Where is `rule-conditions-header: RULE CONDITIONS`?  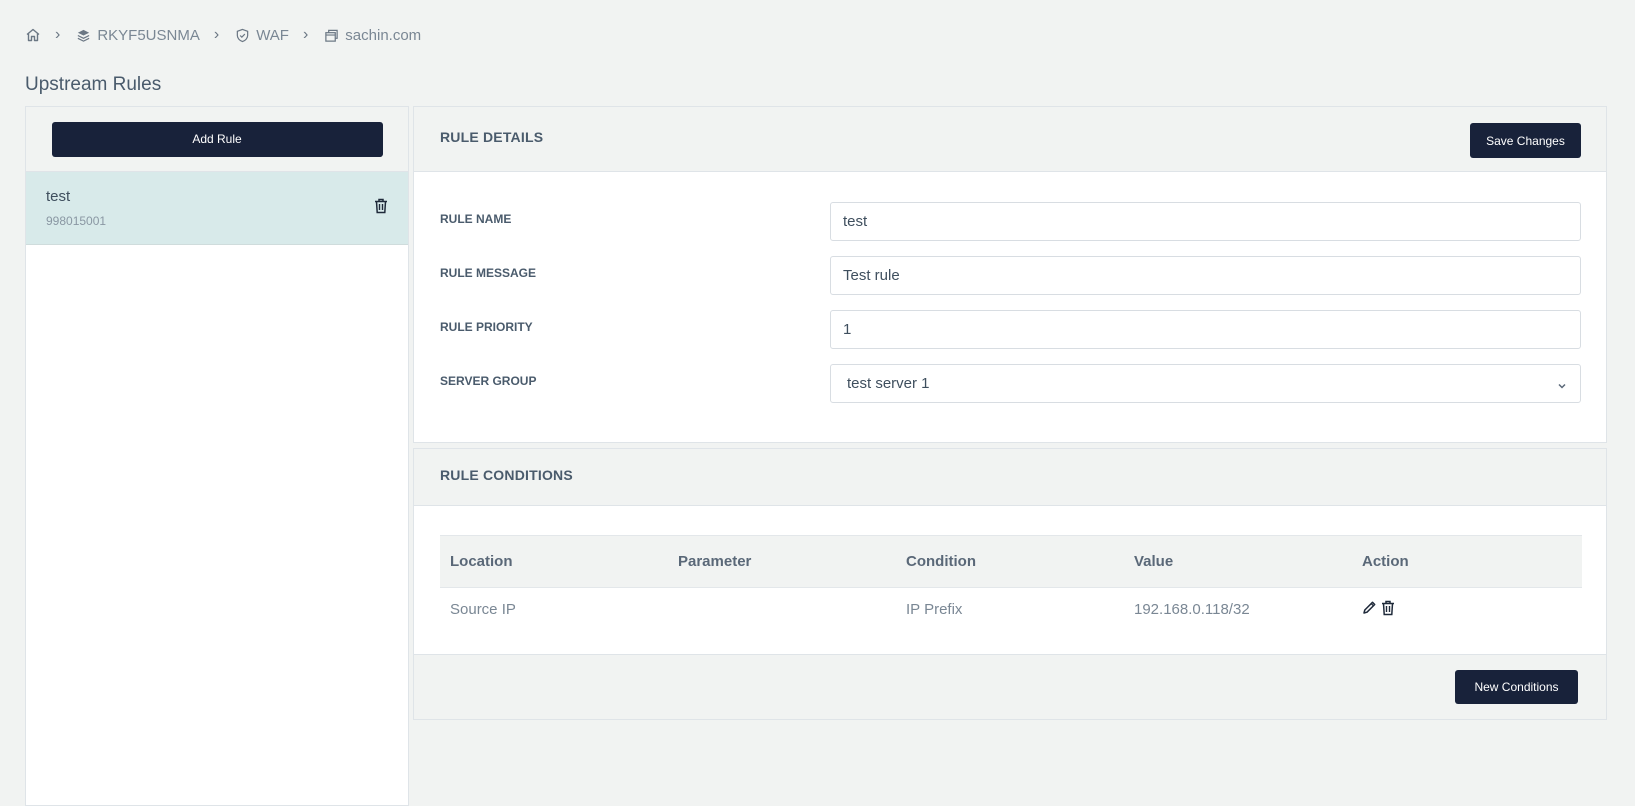 rule-conditions-header: RULE CONDITIONS is located at coordinates (1010, 477).